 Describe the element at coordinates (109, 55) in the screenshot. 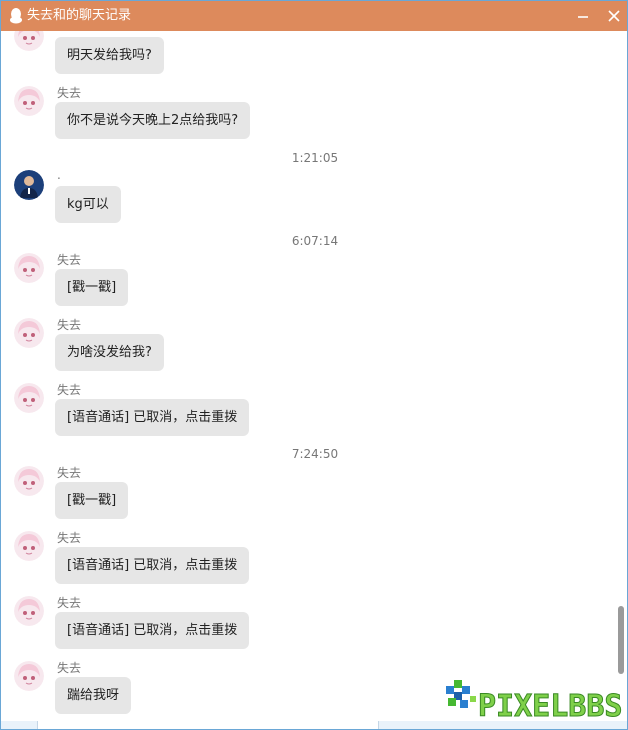

I see `message-bubble: 明天发给我吗?` at that location.